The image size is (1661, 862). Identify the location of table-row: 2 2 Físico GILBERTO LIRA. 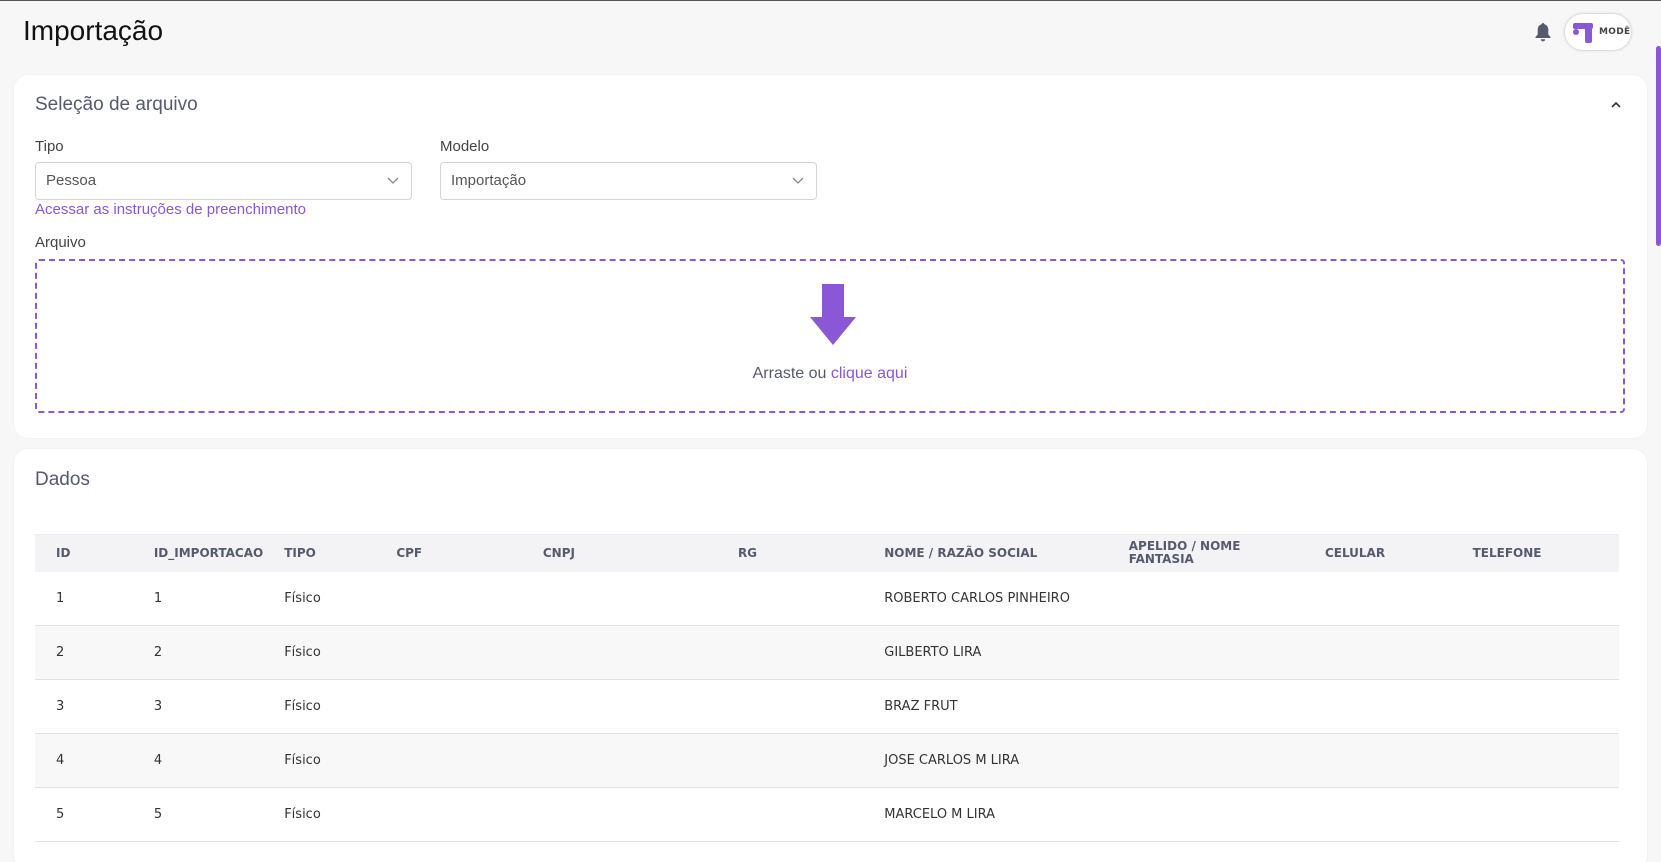
(827, 652).